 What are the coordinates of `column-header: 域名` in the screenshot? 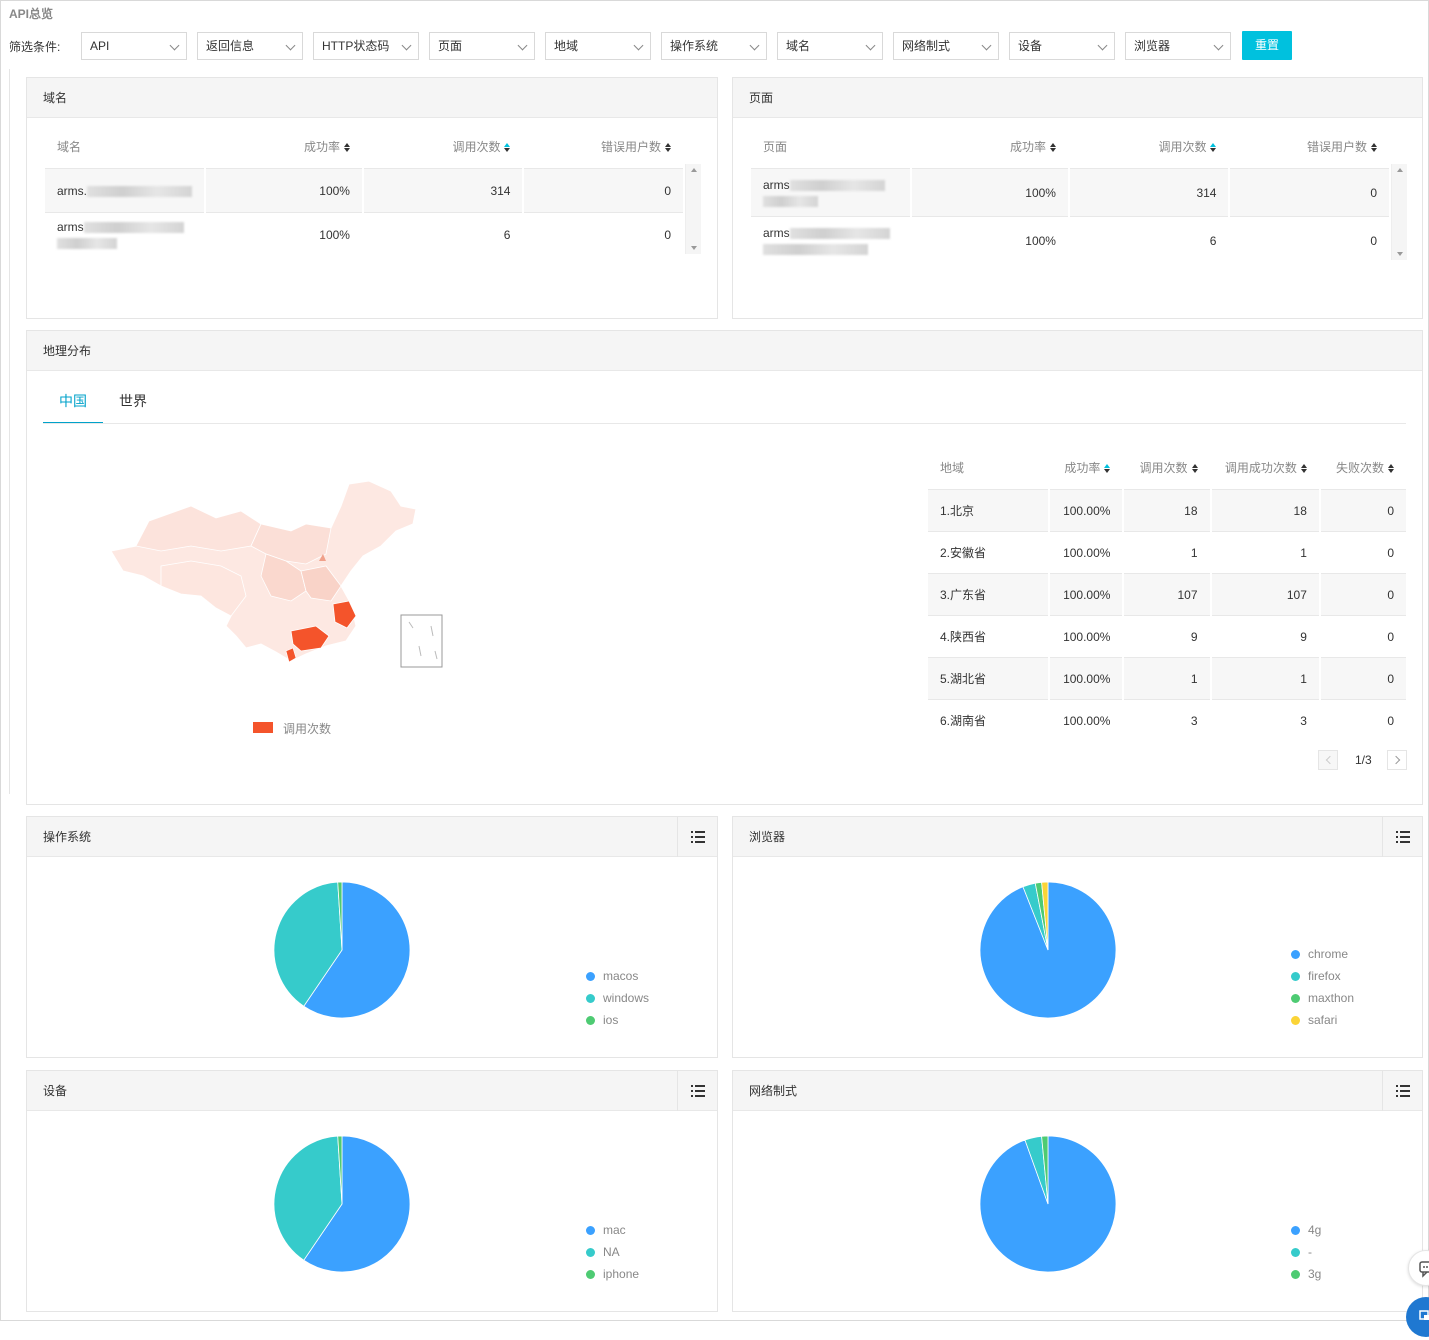 It's located at (124, 146).